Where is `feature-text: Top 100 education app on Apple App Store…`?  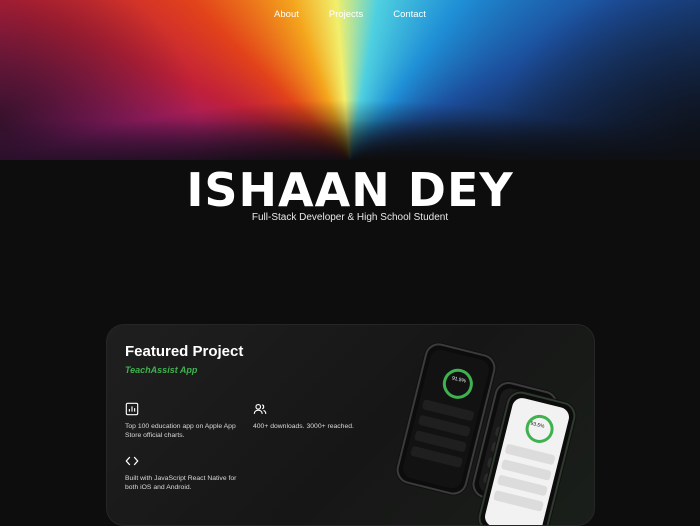
feature-text: Top 100 education app on Apple App Store… is located at coordinates (180, 431).